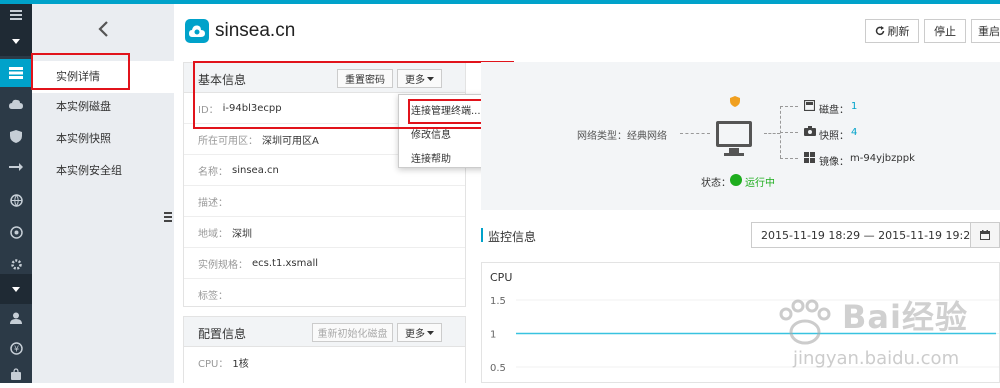  Describe the element at coordinates (735, 103) in the screenshot. I see `shield-badge-icon` at that location.